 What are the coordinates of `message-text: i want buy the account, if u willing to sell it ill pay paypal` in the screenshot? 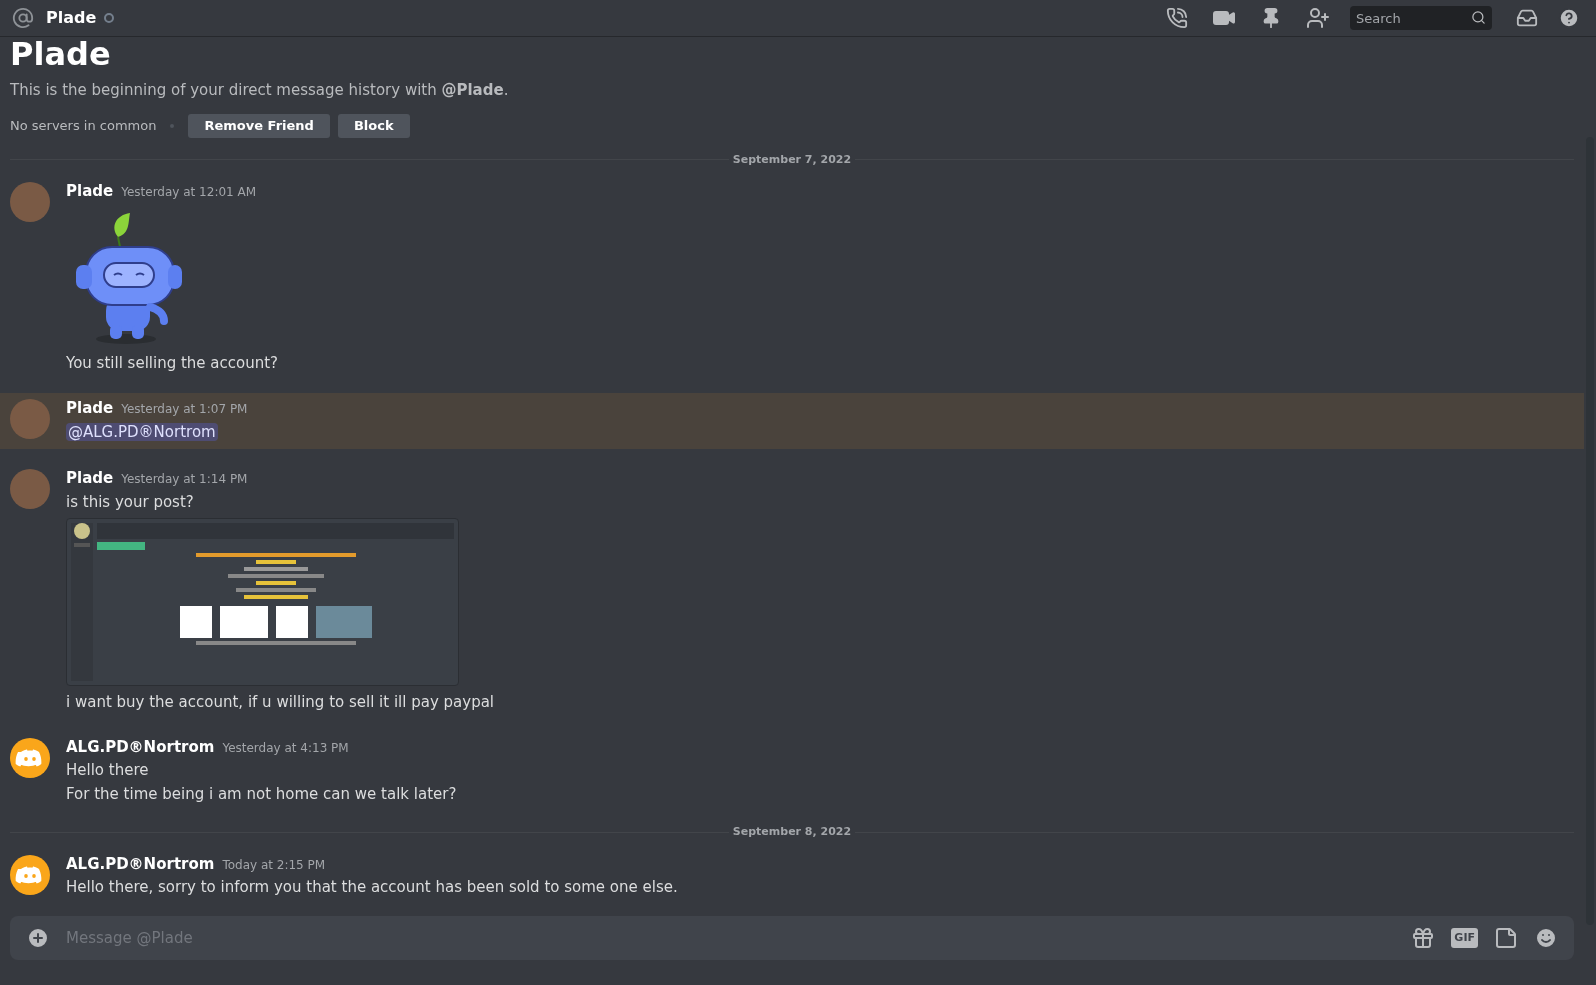 It's located at (280, 702).